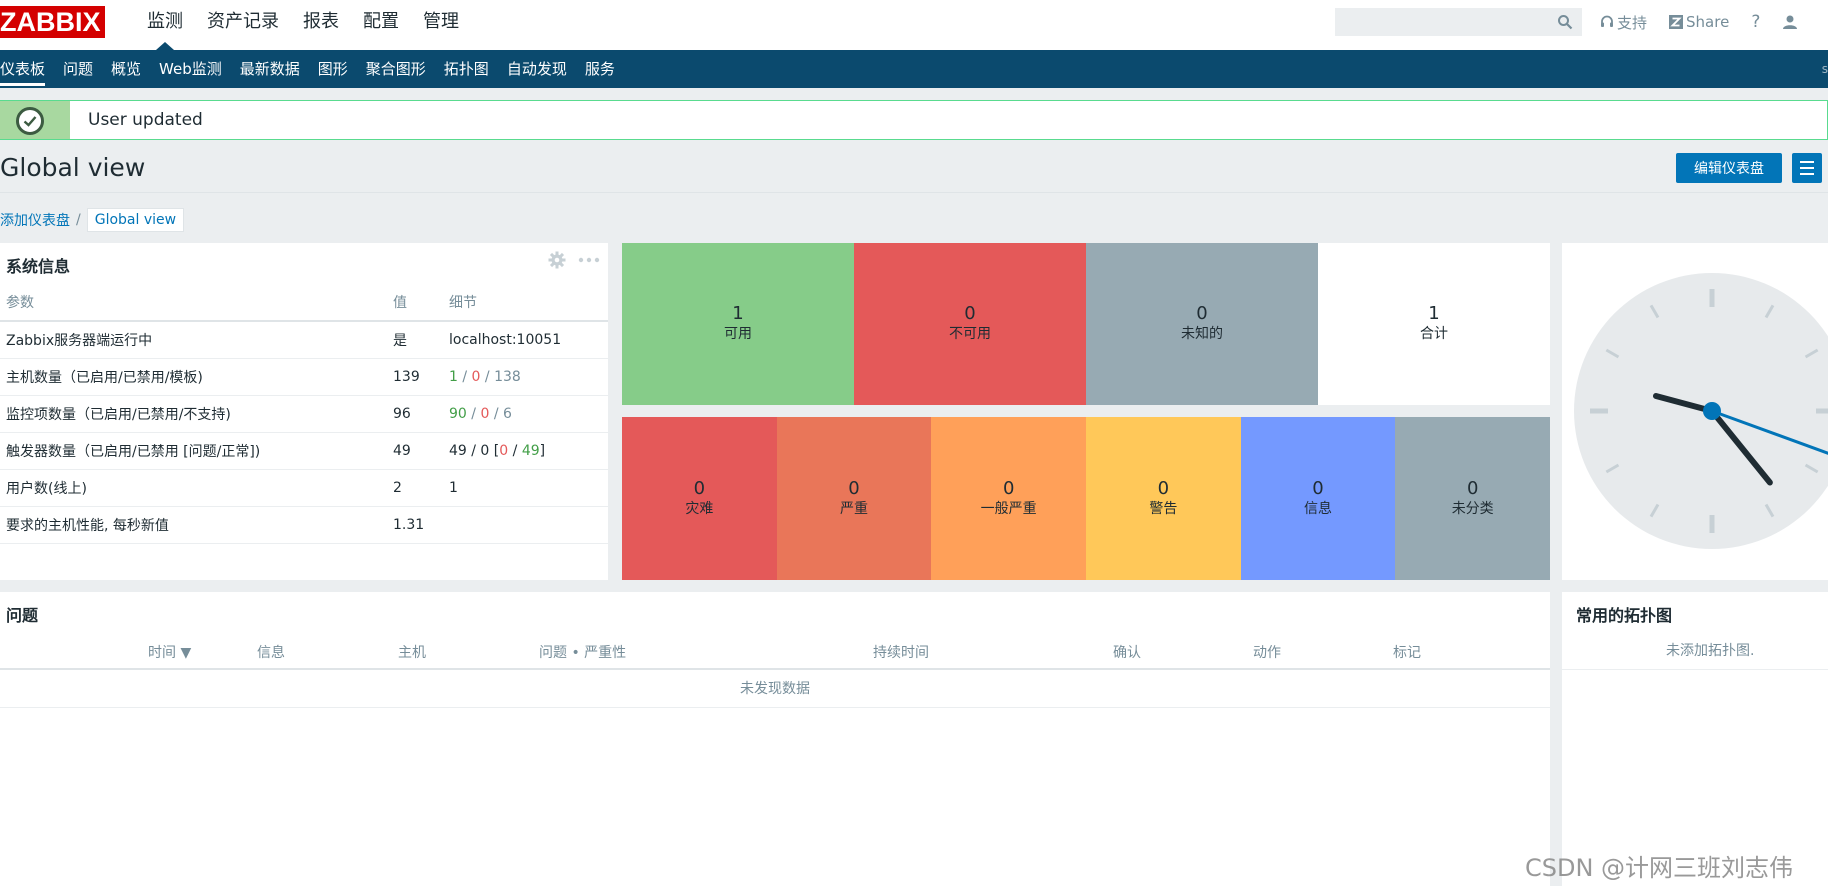 This screenshot has width=1828, height=886. I want to click on severity-information-cell: 0 信息, so click(1318, 498).